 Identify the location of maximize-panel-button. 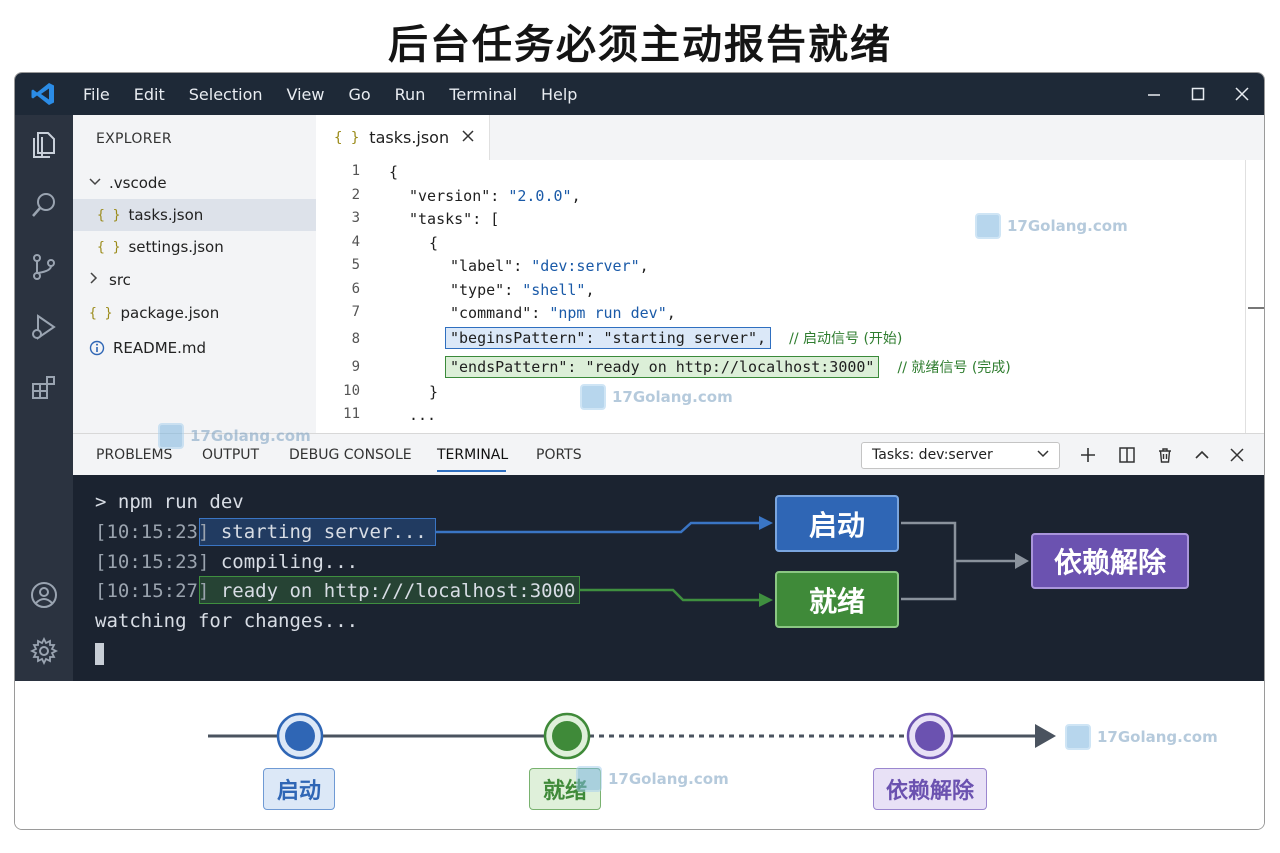
(1202, 455).